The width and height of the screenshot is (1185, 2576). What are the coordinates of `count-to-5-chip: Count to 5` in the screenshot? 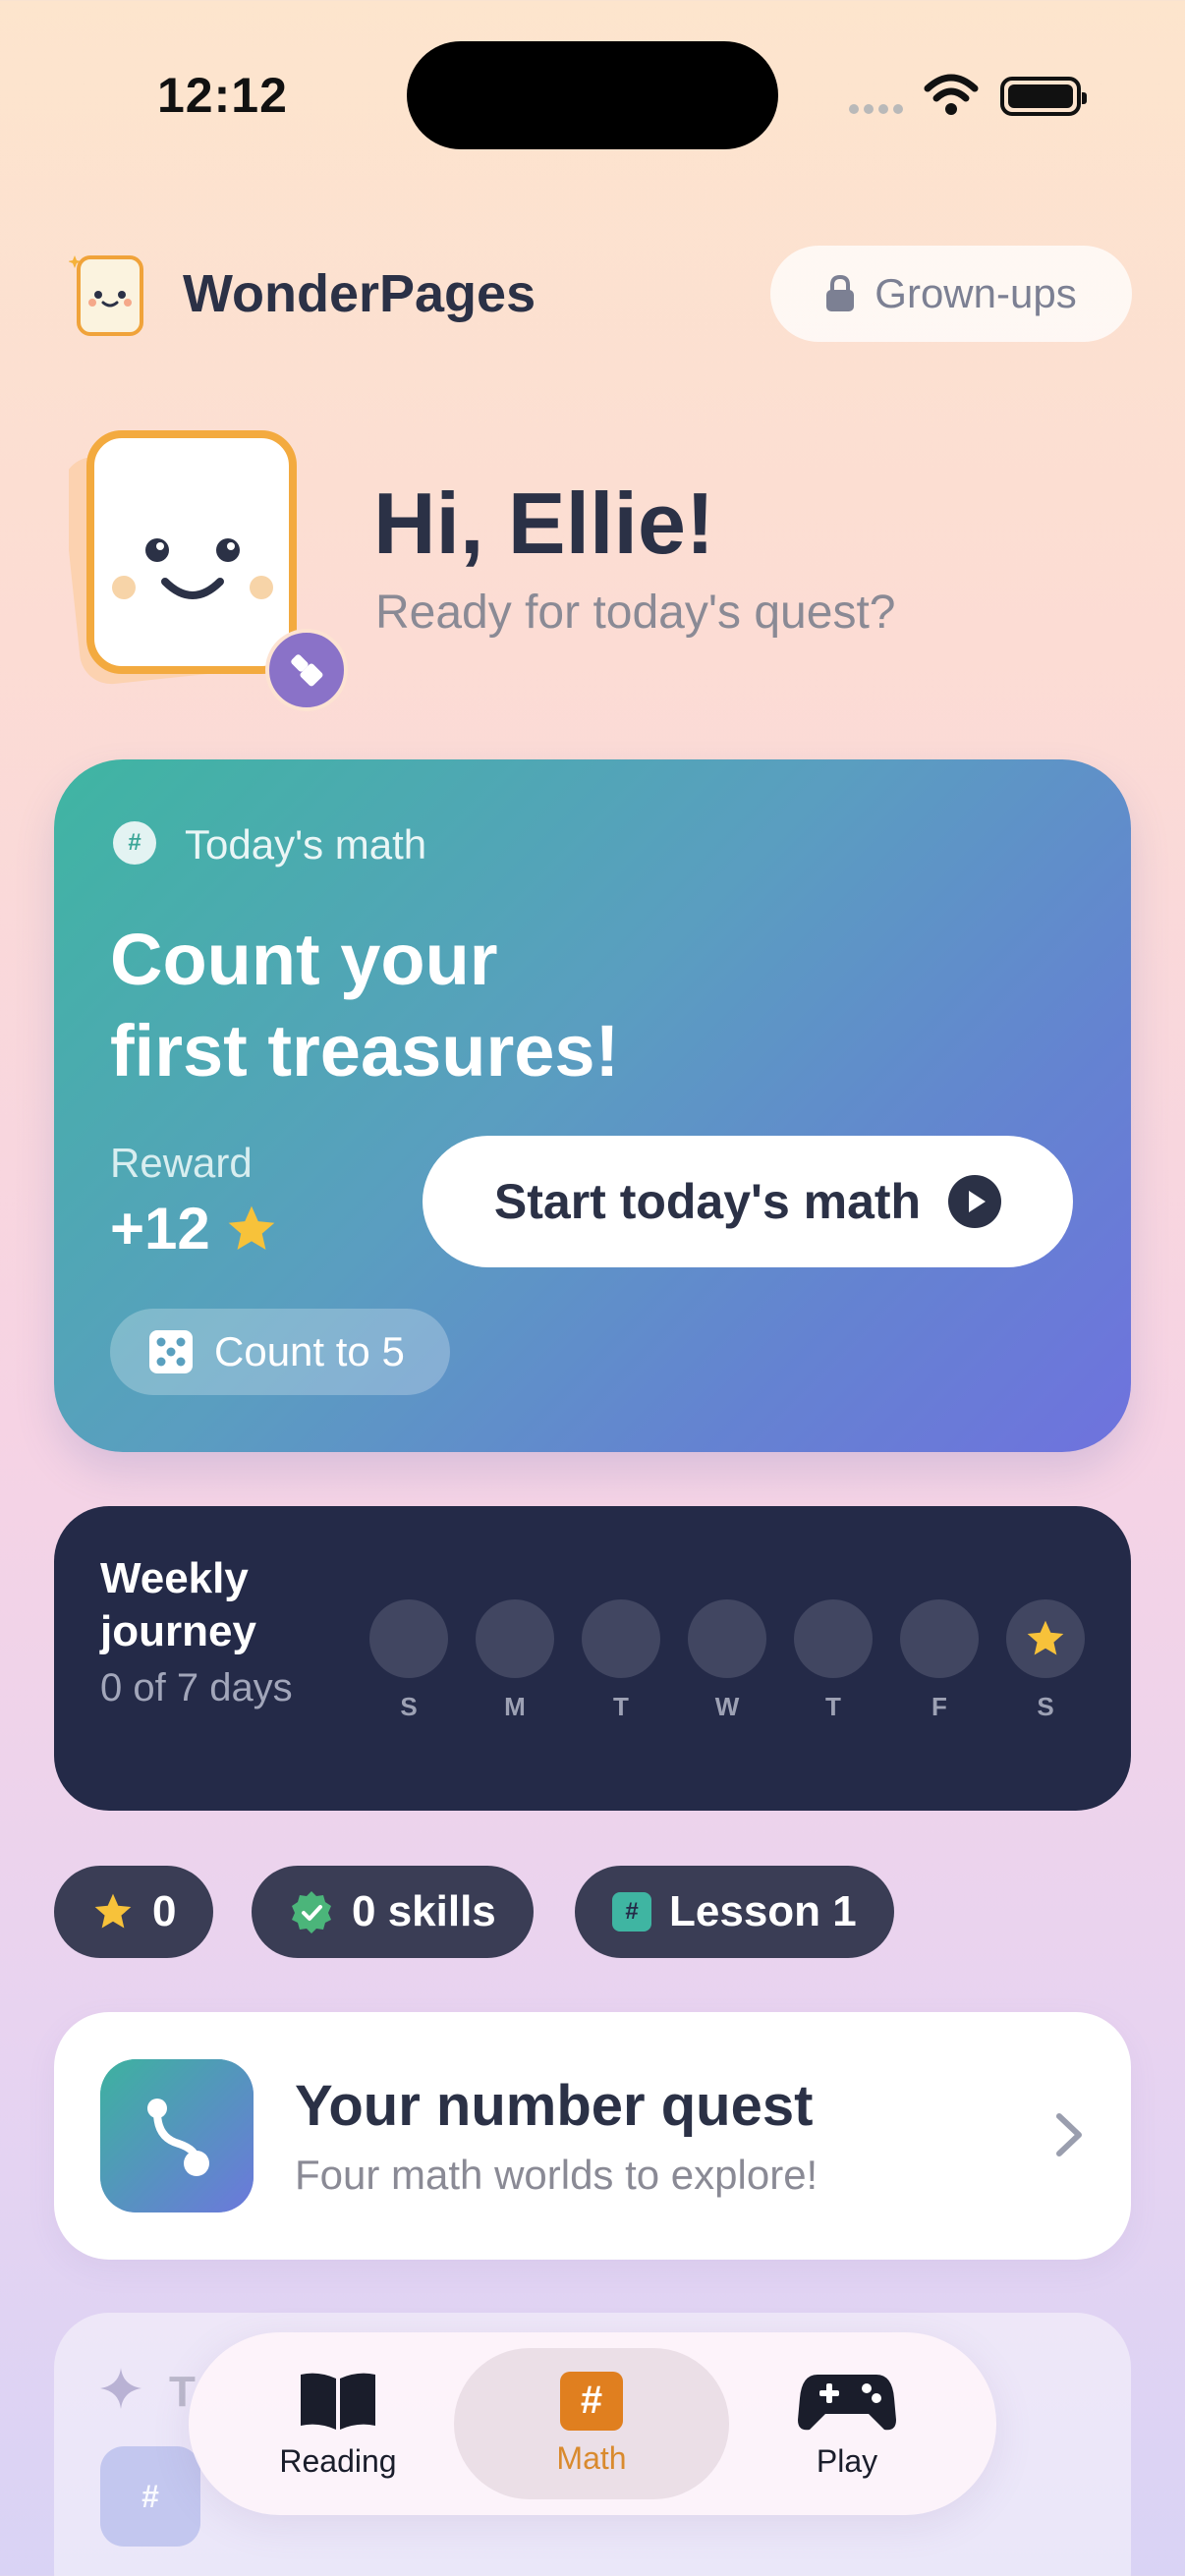 It's located at (280, 1352).